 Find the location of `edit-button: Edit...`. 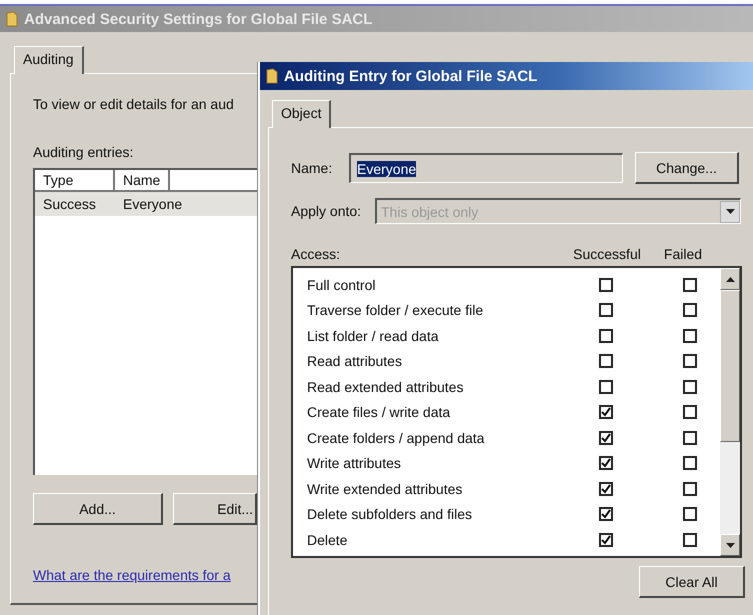

edit-button: Edit... is located at coordinates (215, 509).